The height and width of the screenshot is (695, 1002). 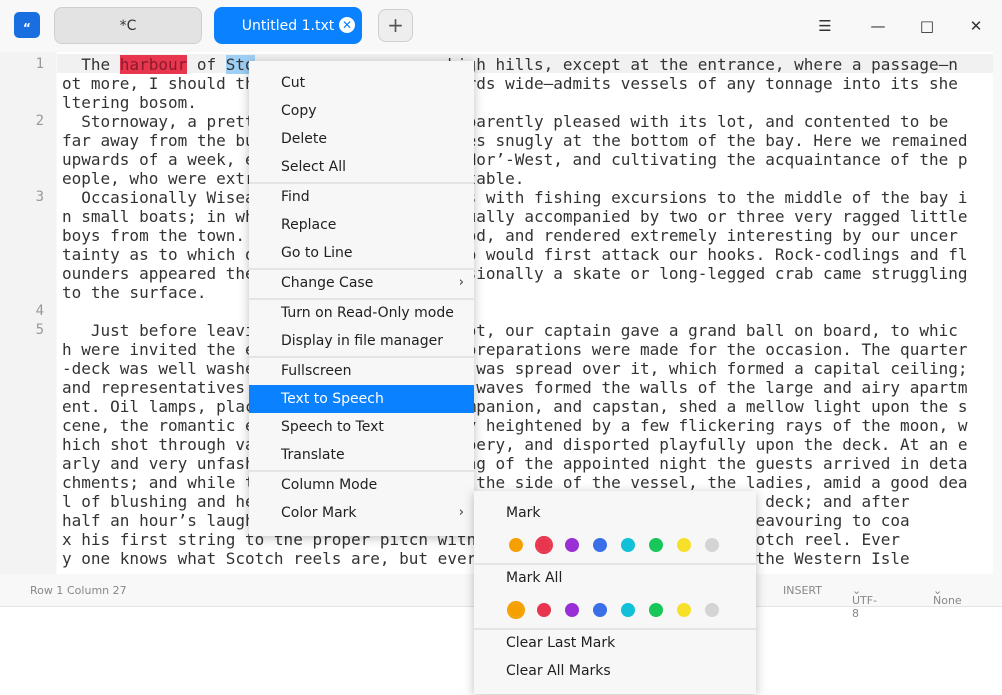 What do you see at coordinates (361, 313) in the screenshot?
I see `menu-item-read-only: Turn on Read-Only mode` at bounding box center [361, 313].